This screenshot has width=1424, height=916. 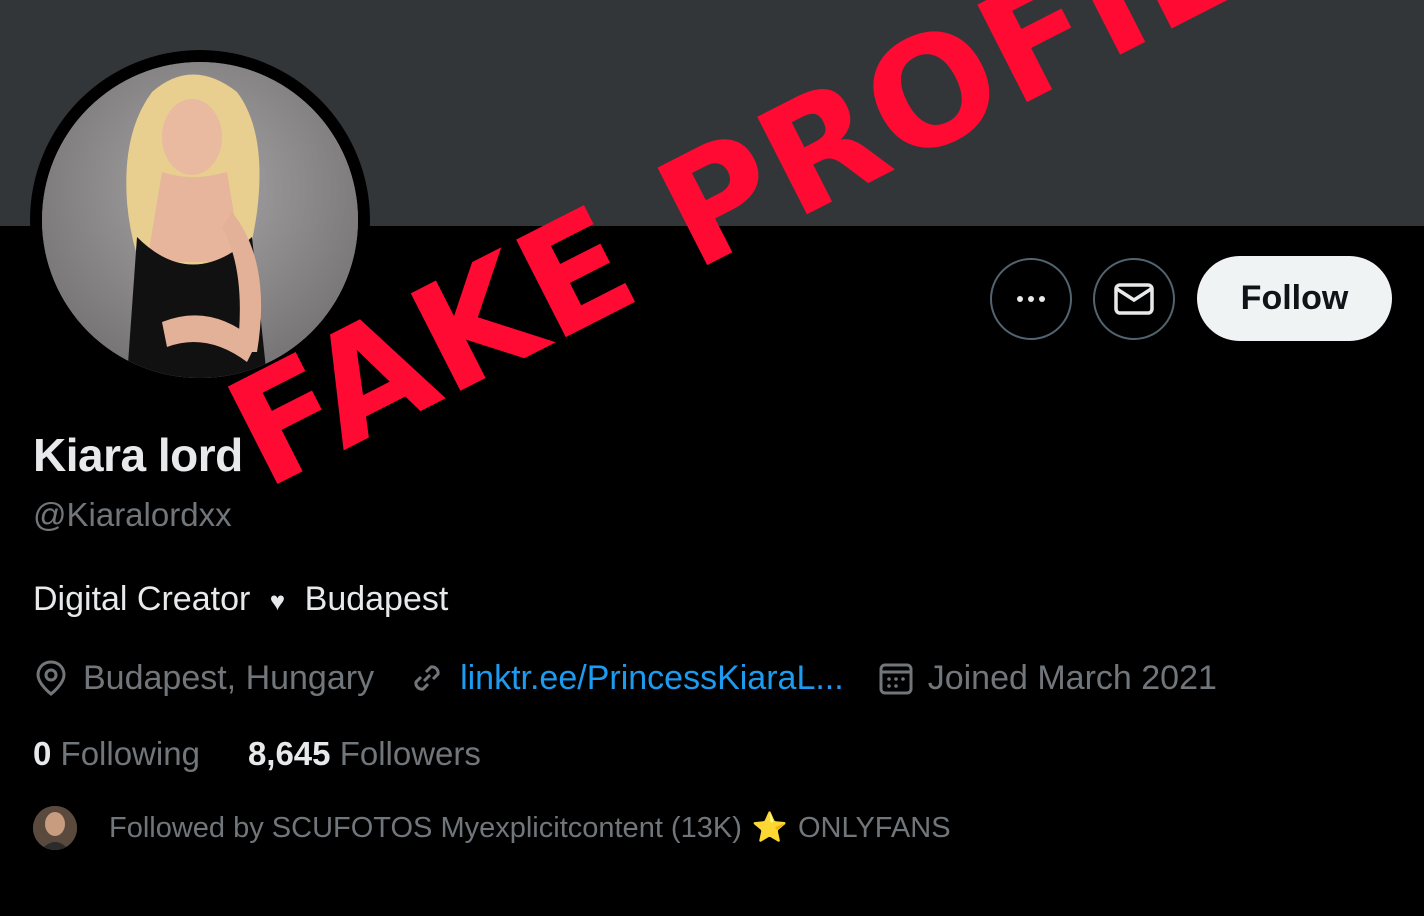 I want to click on bio-text-2: Budapest, so click(x=376, y=599).